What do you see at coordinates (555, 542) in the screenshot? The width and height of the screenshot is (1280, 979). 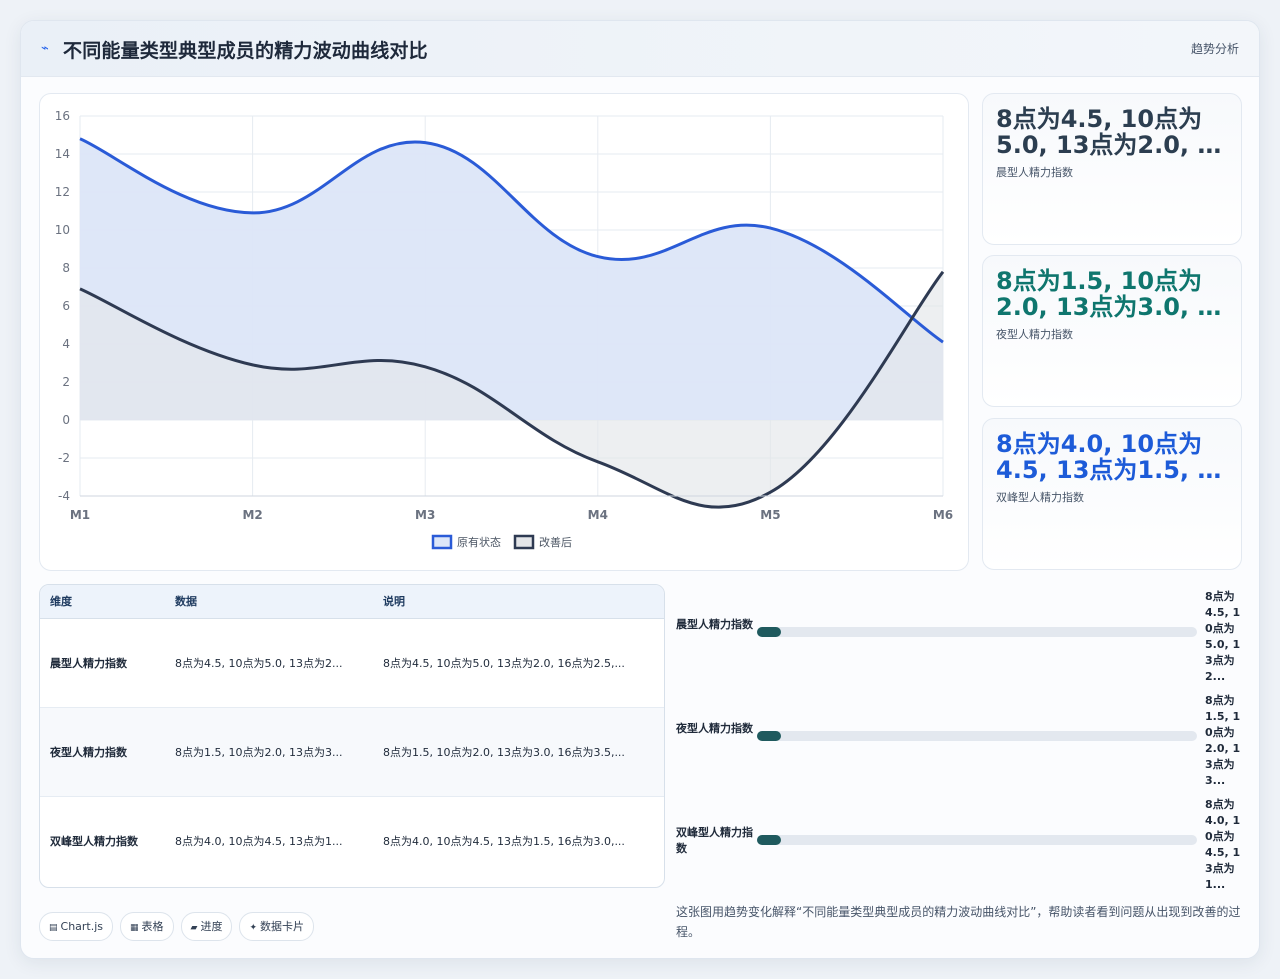 I see `legend-label-1: 改善后` at bounding box center [555, 542].